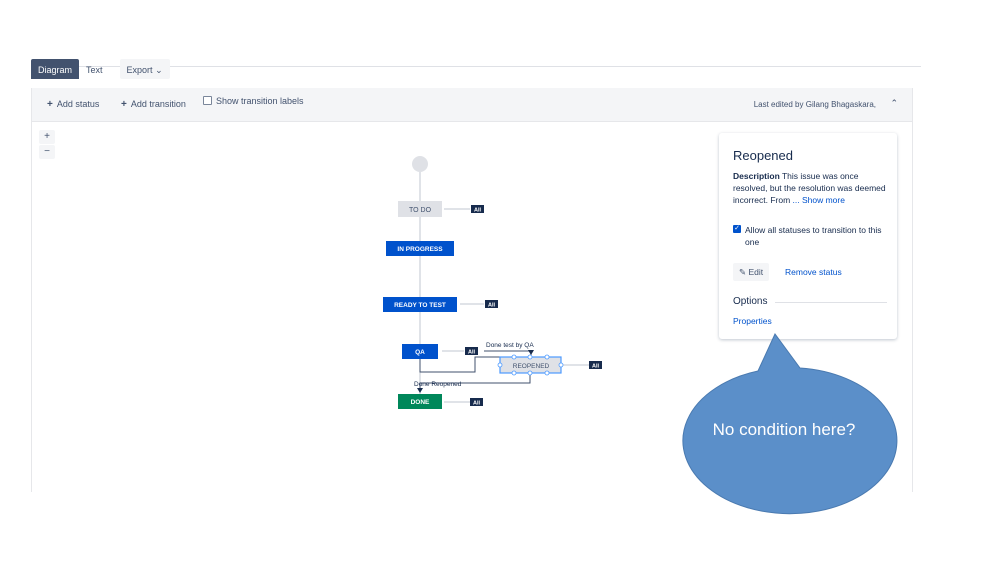 The image size is (999, 562). I want to click on callout-text: No condition here?, so click(784, 429).